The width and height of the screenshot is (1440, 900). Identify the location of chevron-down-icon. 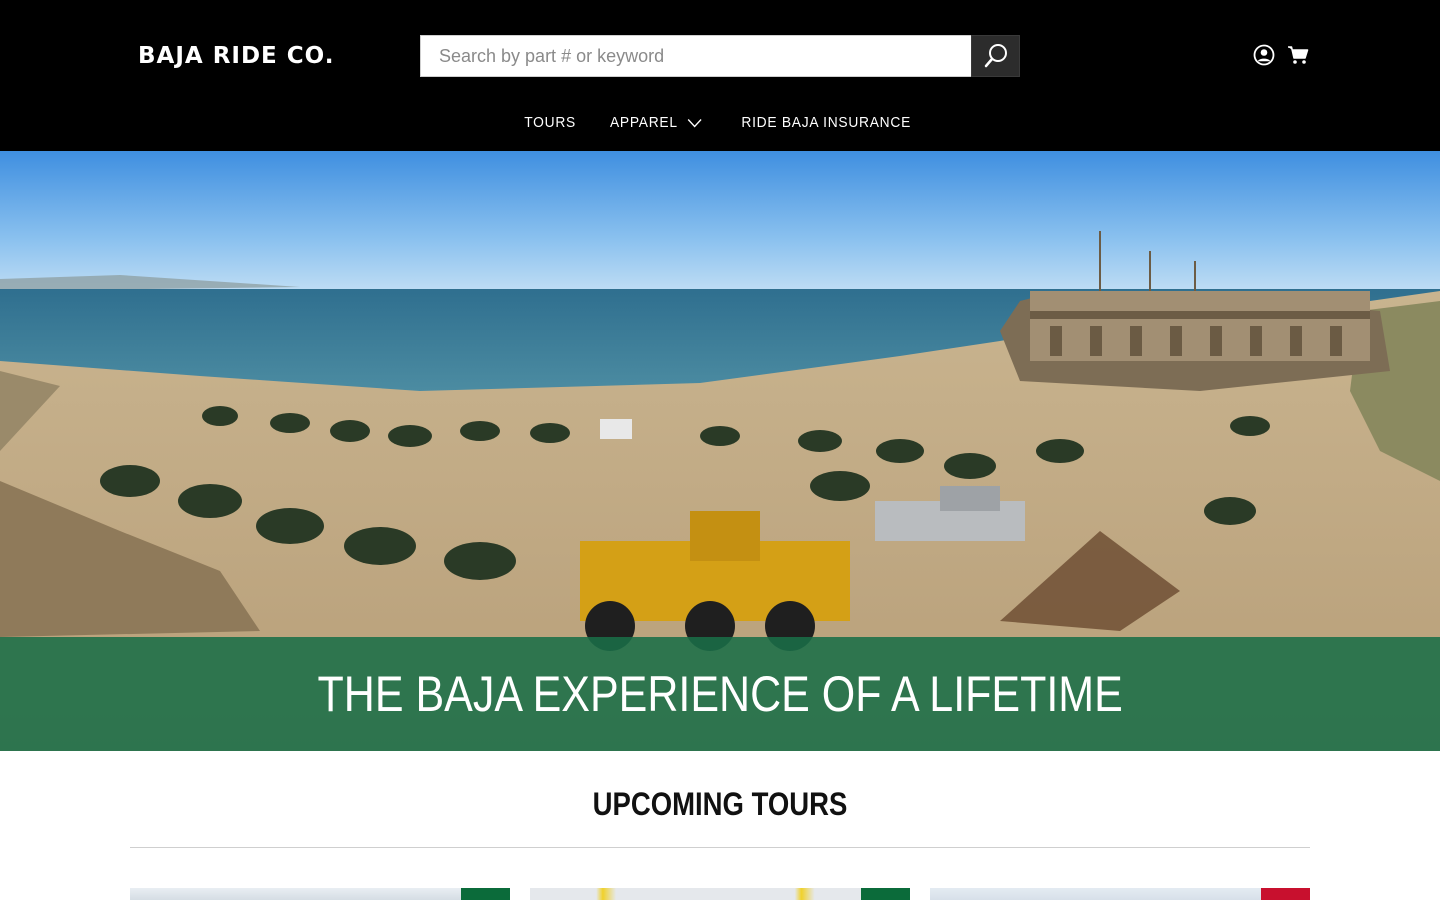
(694, 123).